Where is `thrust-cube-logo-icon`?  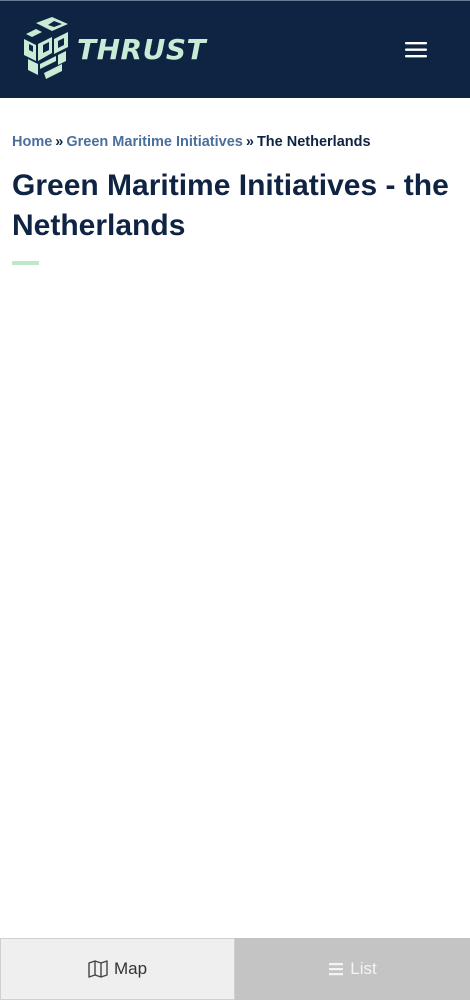
thrust-cube-logo-icon is located at coordinates (46, 48).